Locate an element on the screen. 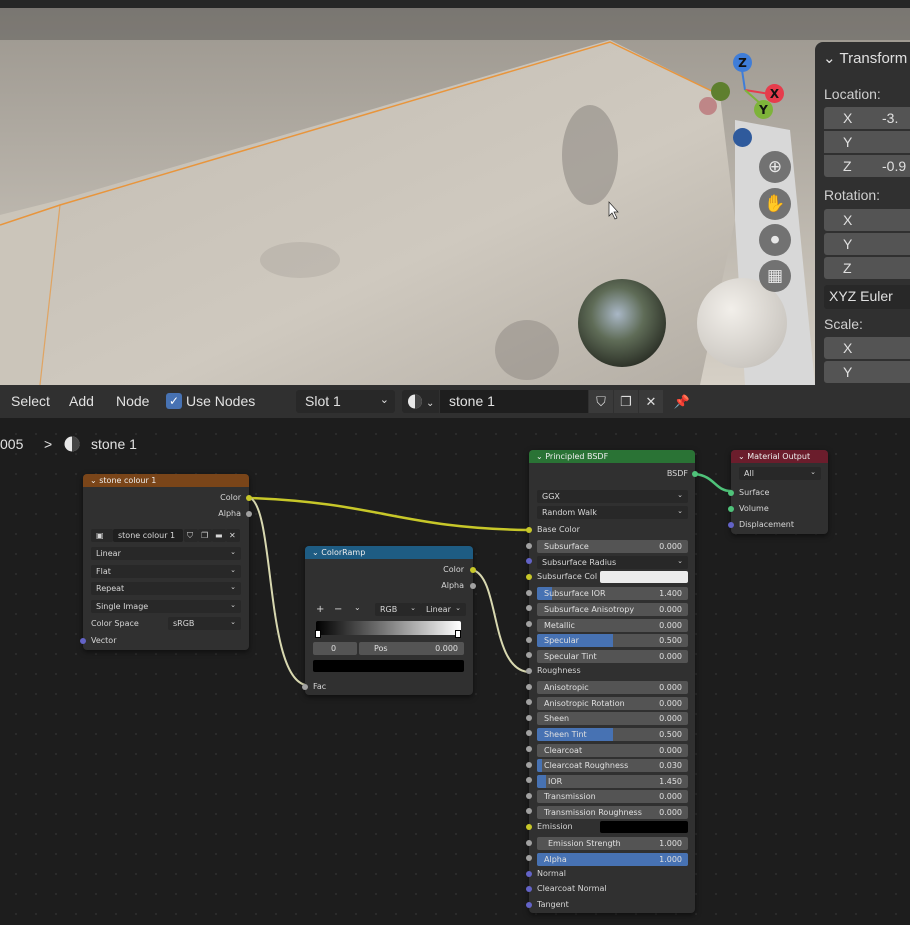 This screenshot has width=910, height=925. input-tangent-socket is located at coordinates (529, 905).